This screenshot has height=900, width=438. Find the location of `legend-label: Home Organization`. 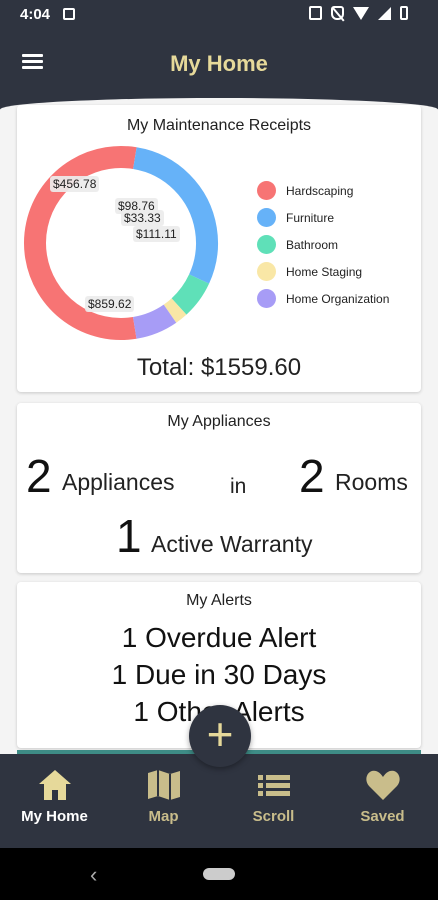

legend-label: Home Organization is located at coordinates (338, 298).